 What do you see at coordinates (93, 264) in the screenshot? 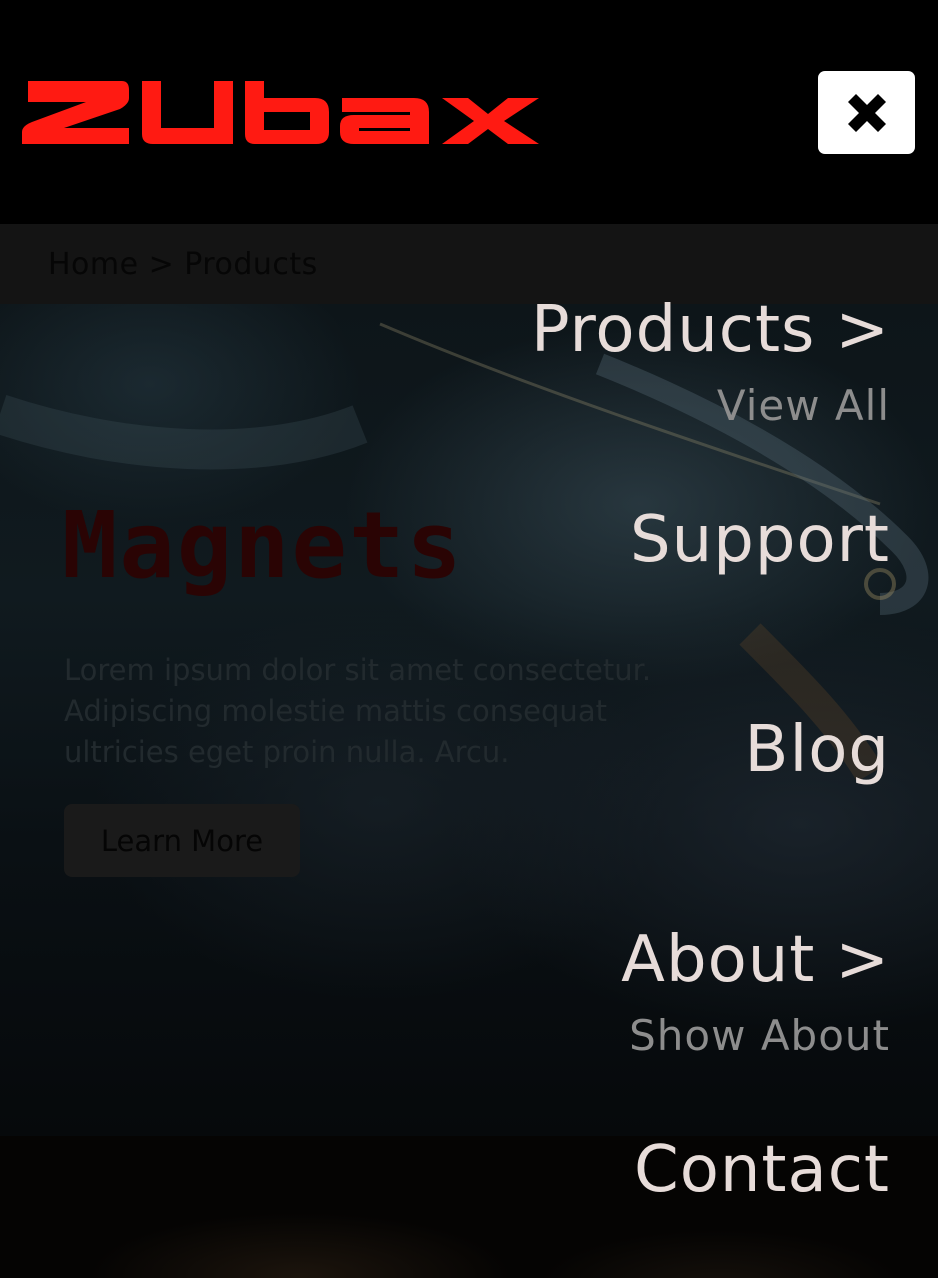
I see `breadcrumb-home-link: Home` at bounding box center [93, 264].